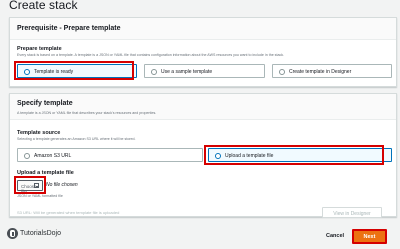 This screenshot has width=400, height=249. Describe the element at coordinates (187, 71) in the screenshot. I see `option-label: Use a sample template` at that location.